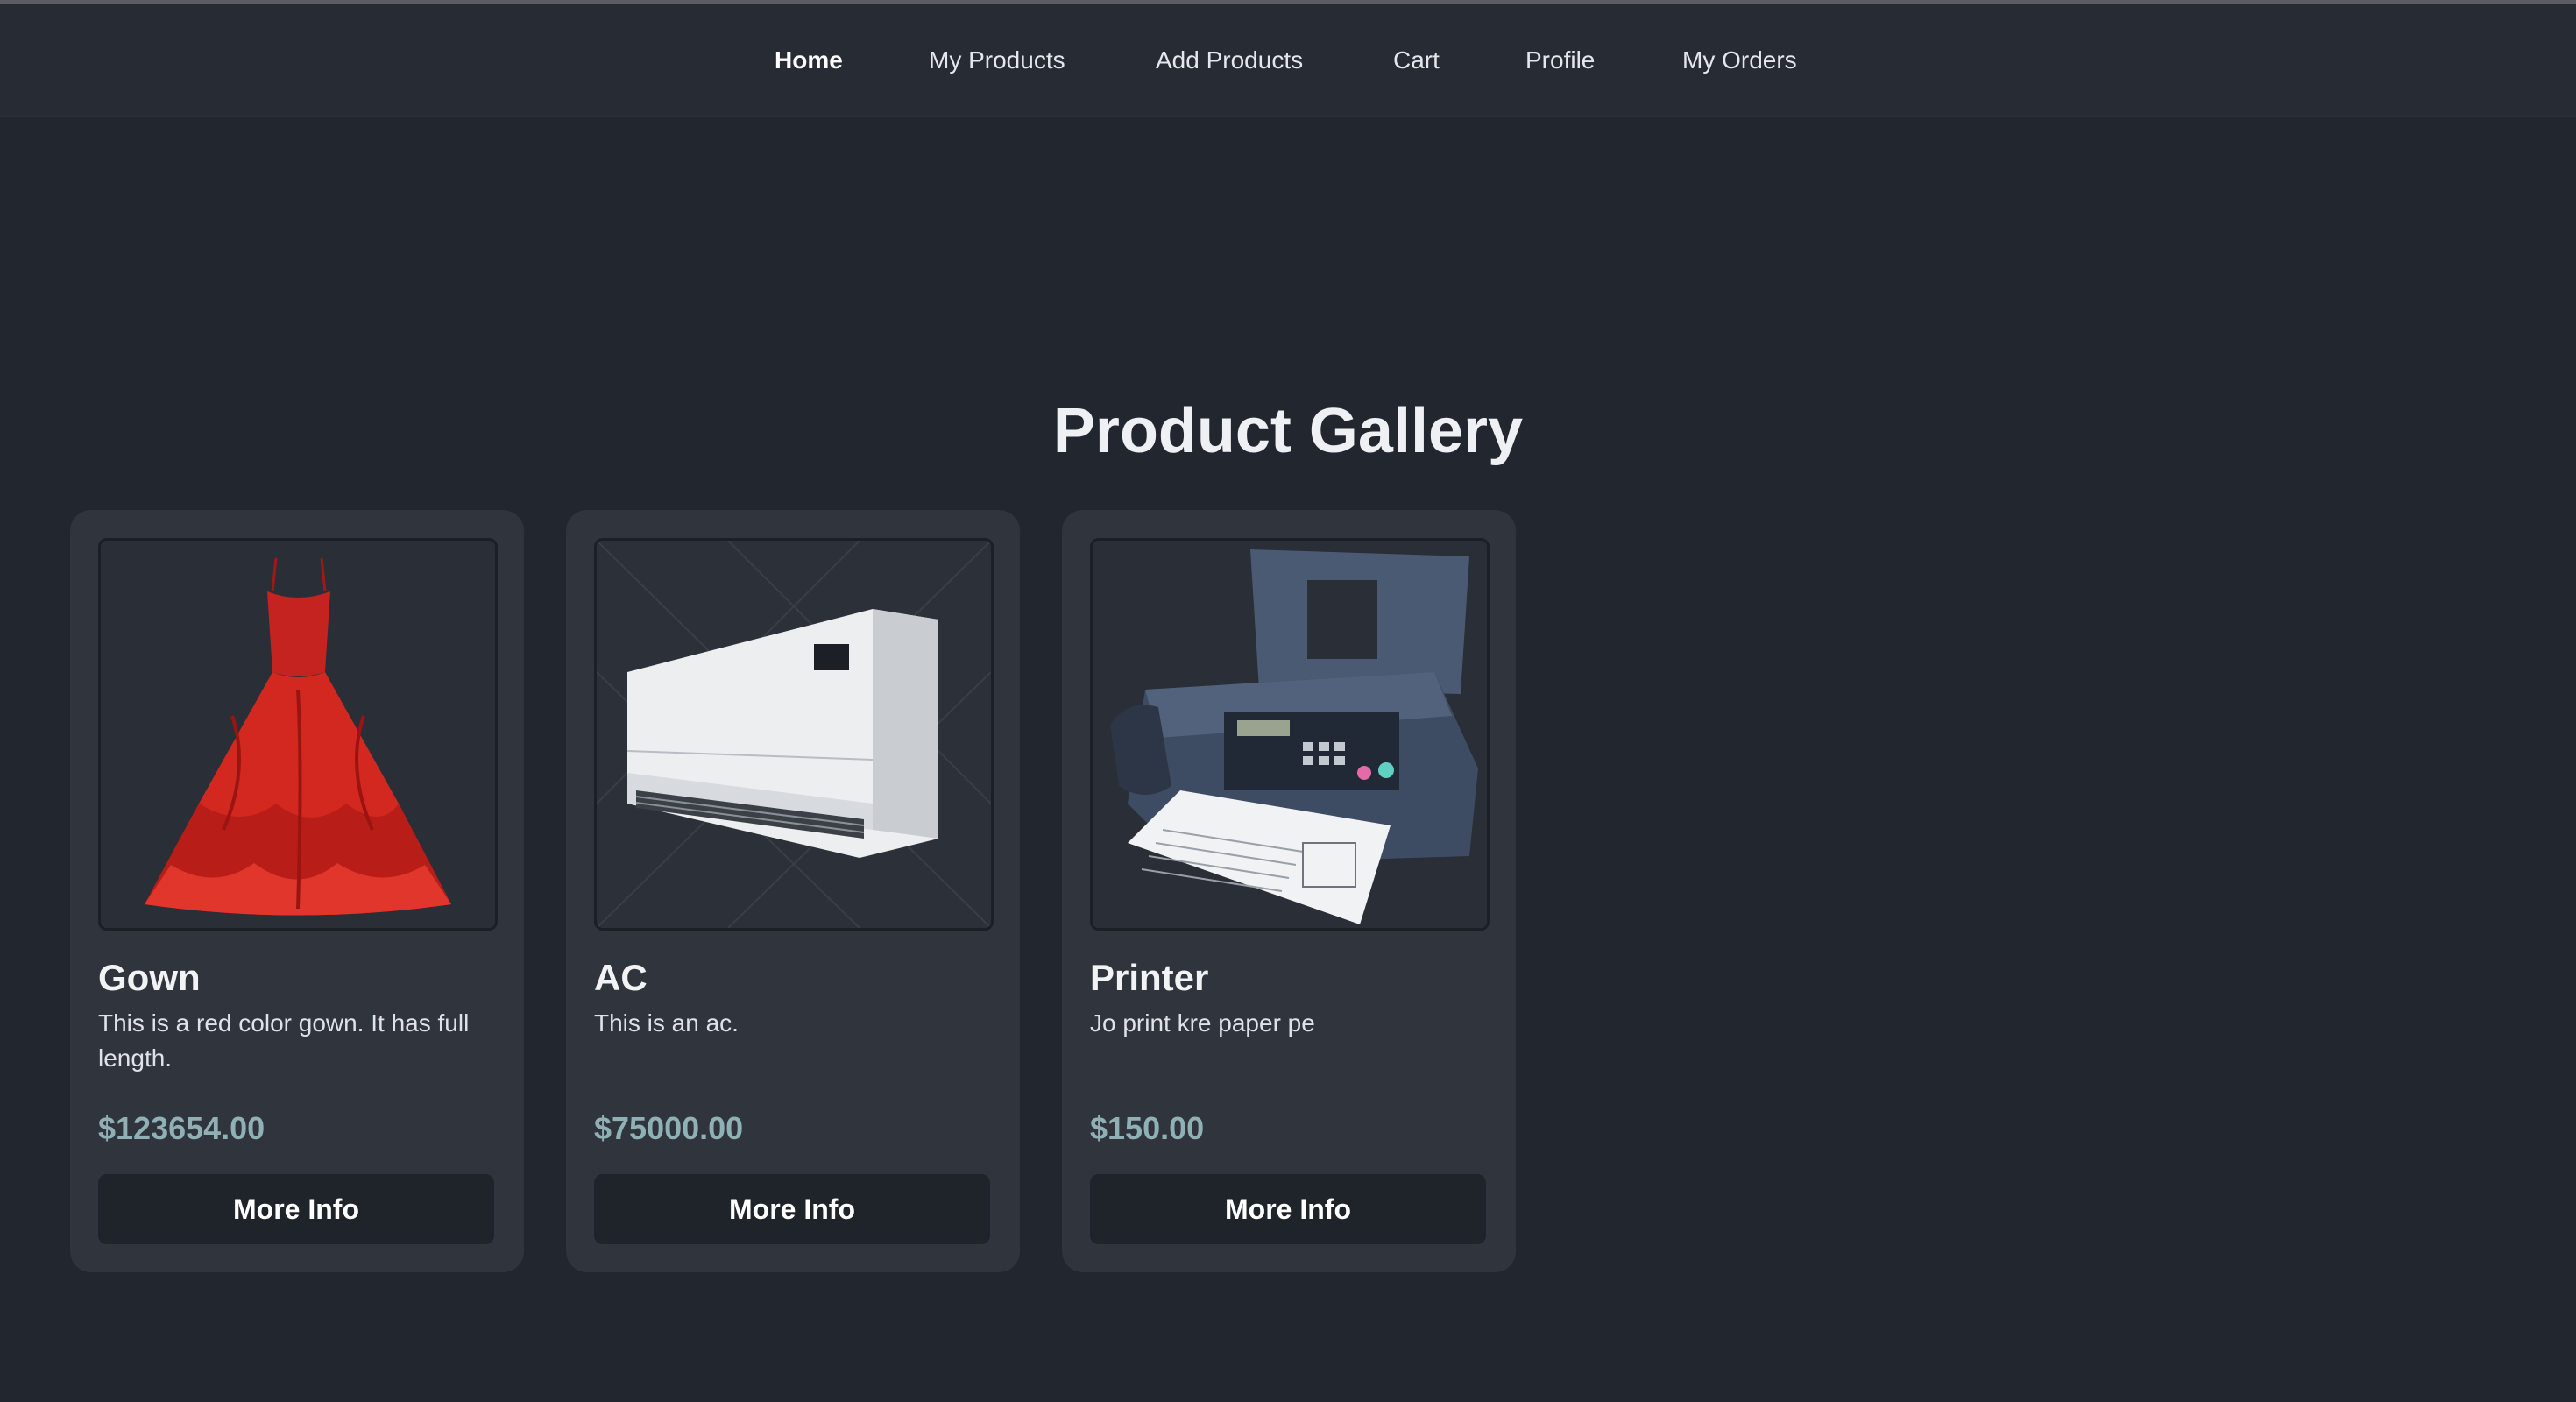 The height and width of the screenshot is (1402, 2576). I want to click on product-image-printer, so click(1290, 734).